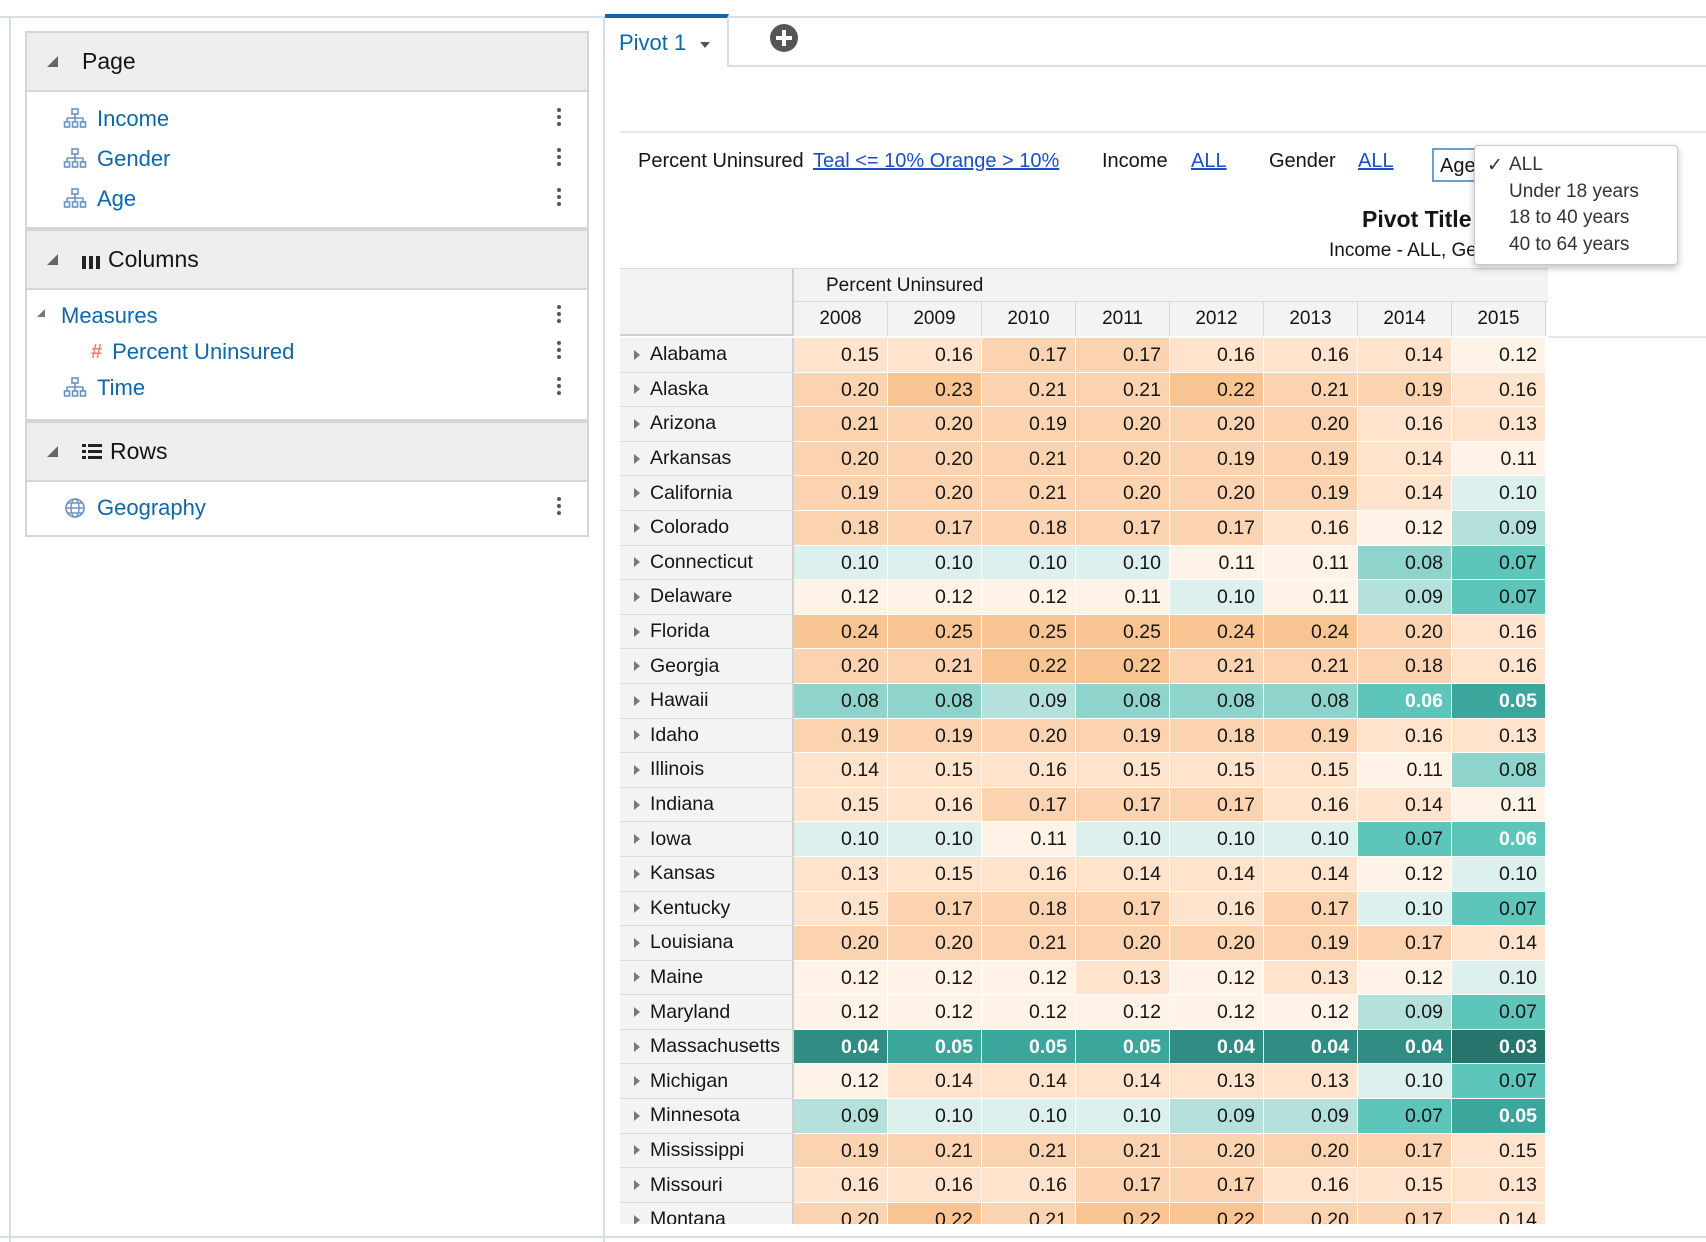  What do you see at coordinates (707, 978) in the screenshot?
I see `row-header: Maine` at bounding box center [707, 978].